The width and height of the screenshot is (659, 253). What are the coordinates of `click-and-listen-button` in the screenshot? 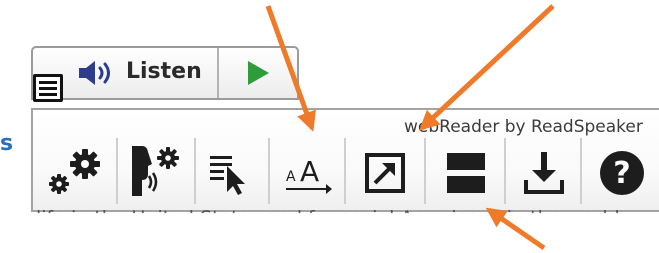 It's located at (231, 171).